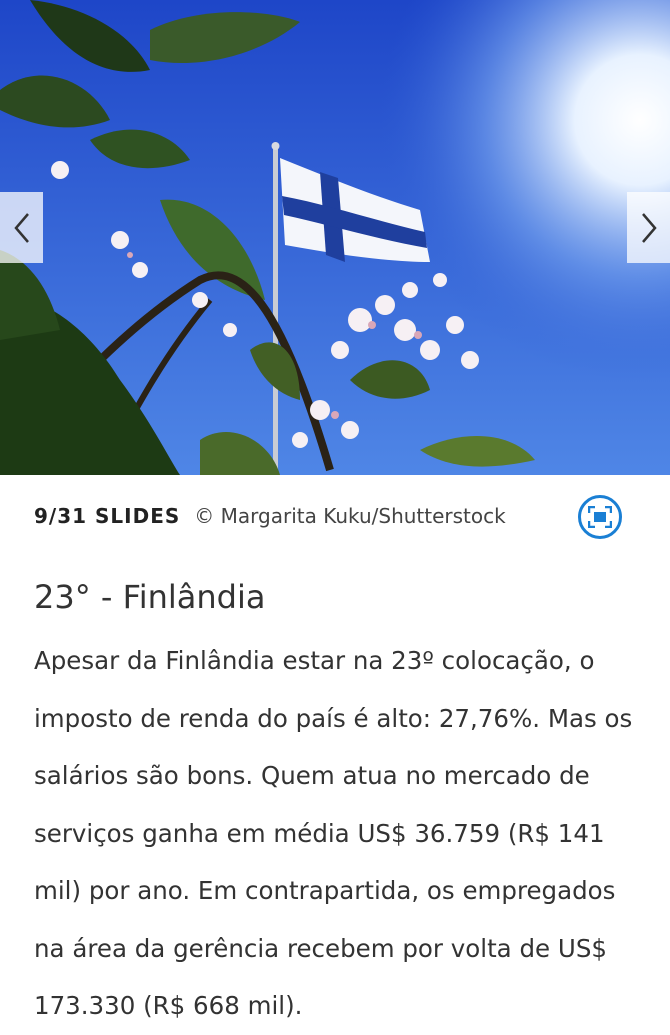 This screenshot has height=1035, width=670. I want to click on next-slide-button, so click(648, 227).